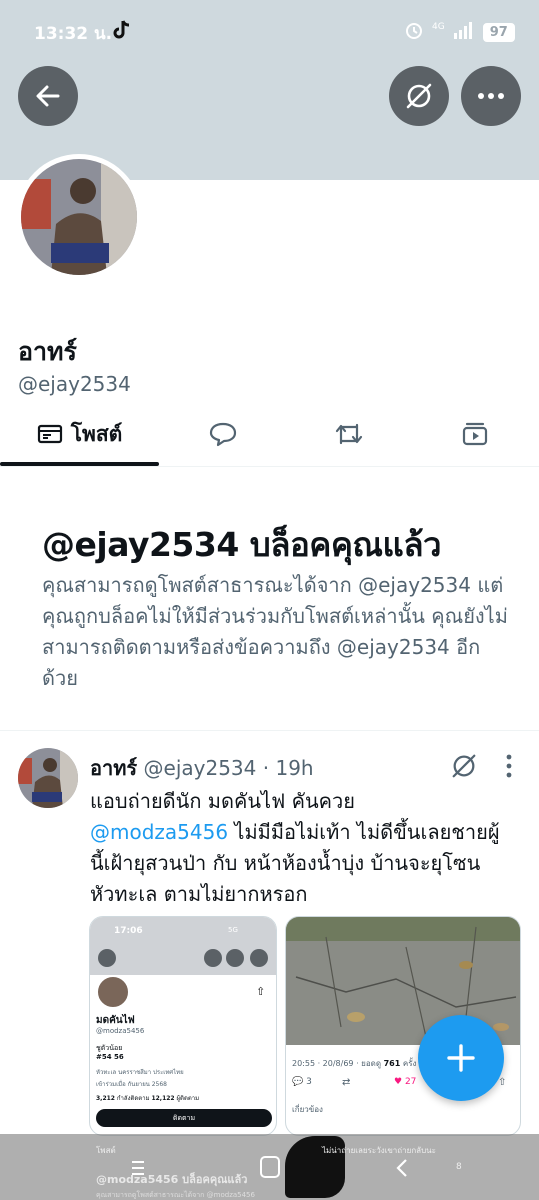 The width and height of the screenshot is (539, 1200). I want to click on post-time: 19h, so click(294, 768).